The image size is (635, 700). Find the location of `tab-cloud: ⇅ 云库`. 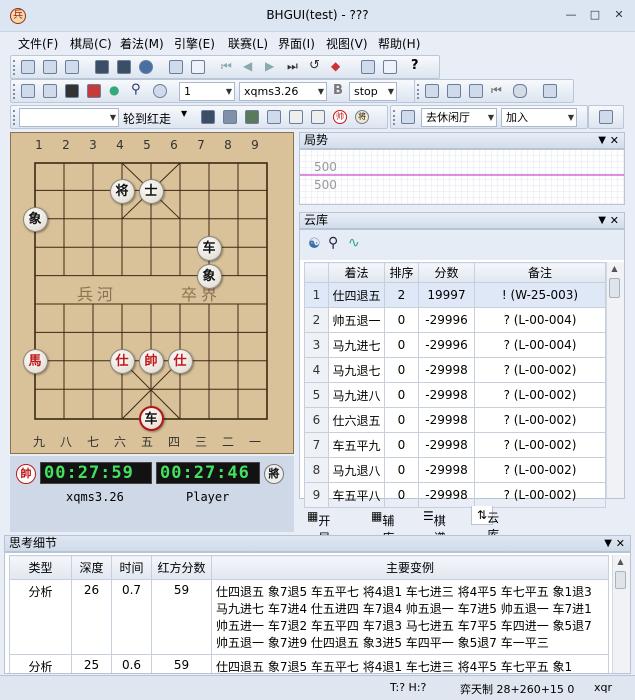

tab-cloud: ⇅ 云库 is located at coordinates (485, 524).